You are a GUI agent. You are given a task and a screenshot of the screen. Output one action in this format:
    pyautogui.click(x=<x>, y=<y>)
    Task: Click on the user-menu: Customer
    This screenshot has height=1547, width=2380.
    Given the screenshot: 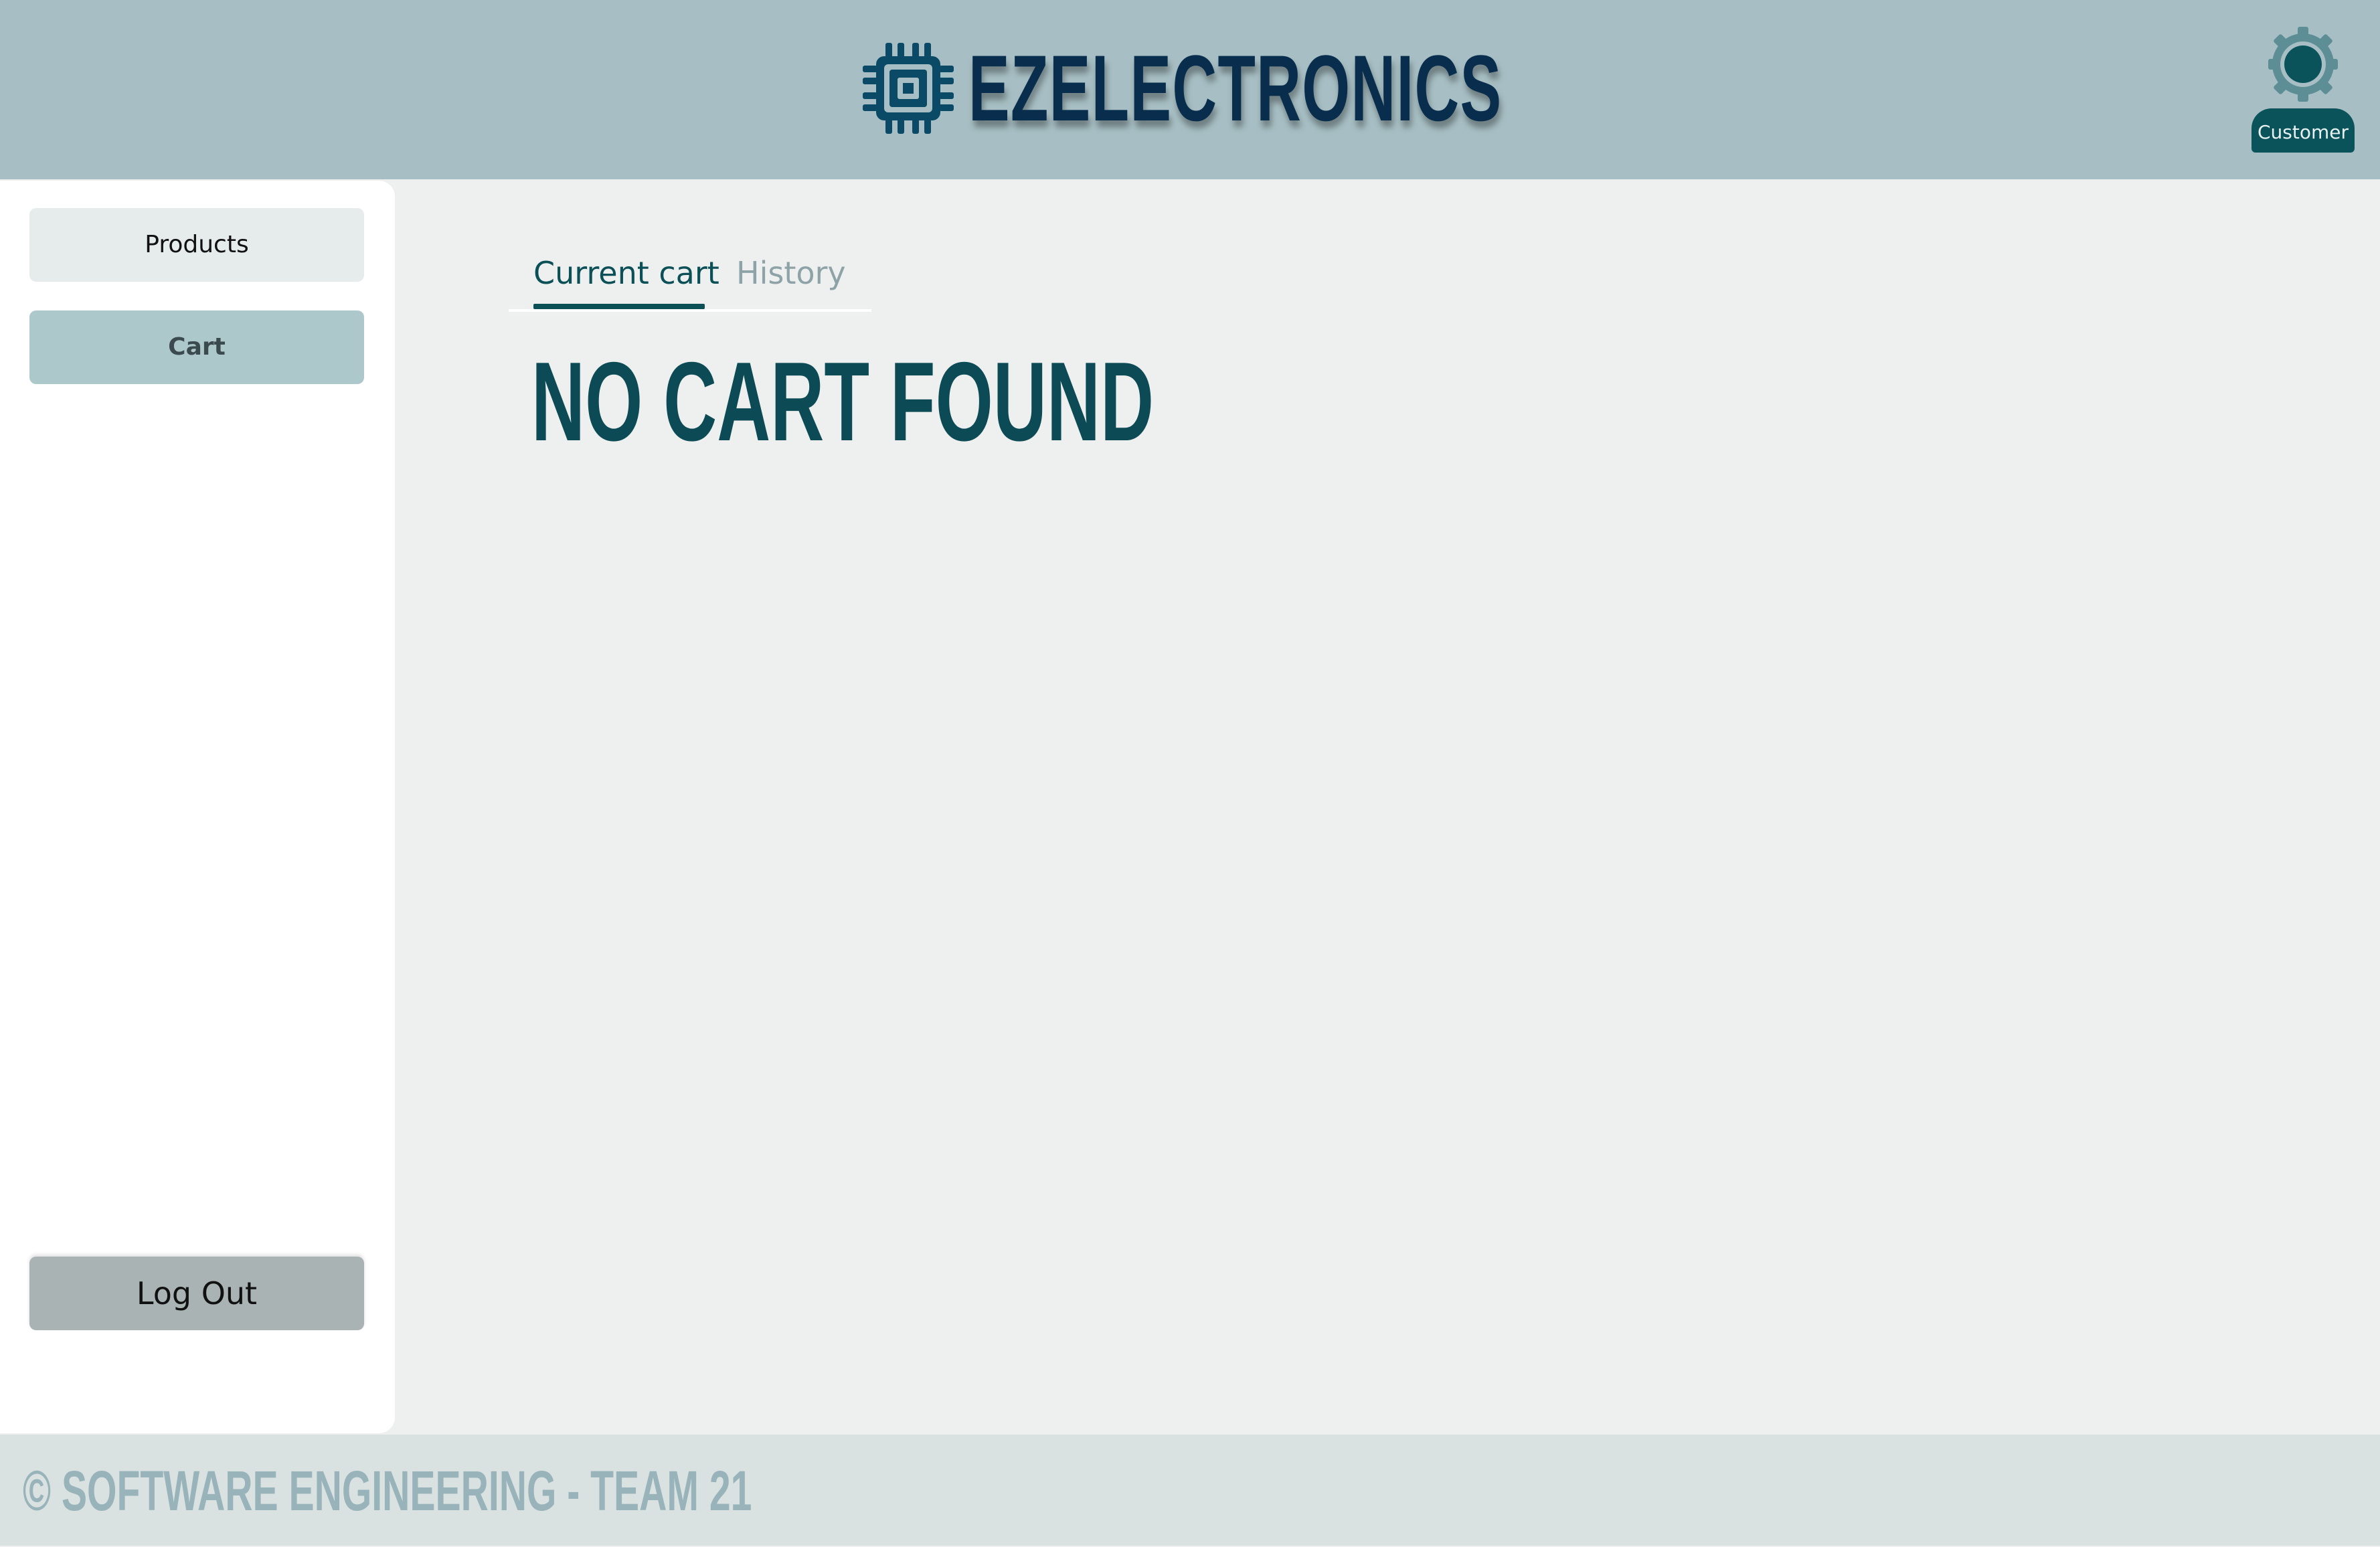 What is the action you would take?
    pyautogui.click(x=2303, y=88)
    